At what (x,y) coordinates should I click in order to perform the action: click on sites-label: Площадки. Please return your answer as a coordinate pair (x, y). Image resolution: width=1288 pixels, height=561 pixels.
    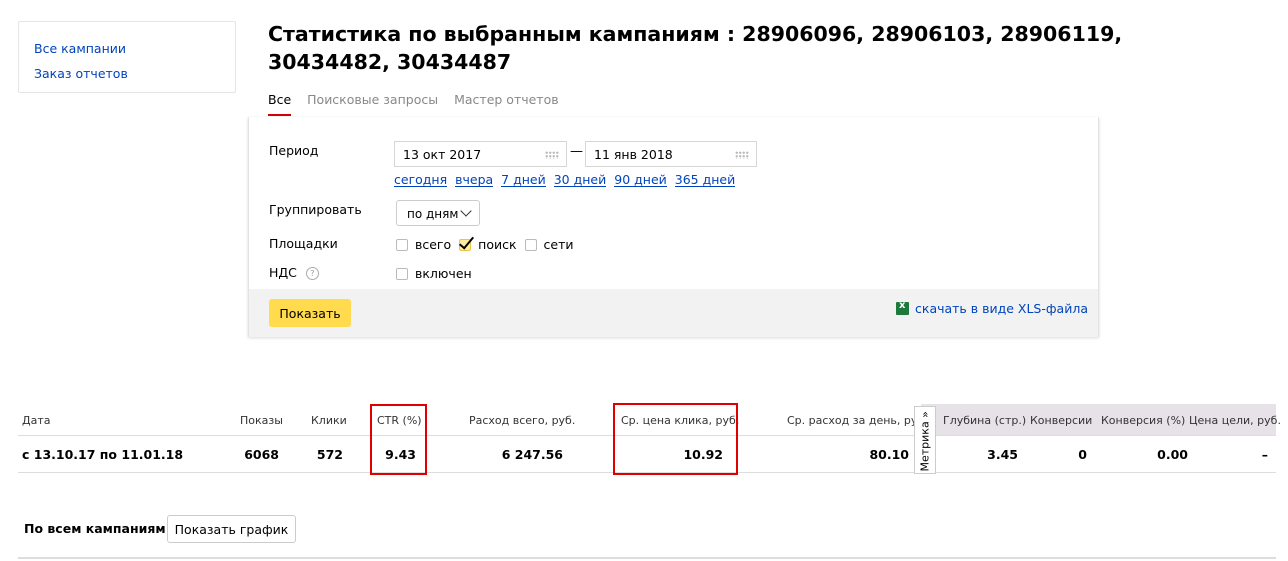
    Looking at the image, I should click on (303, 243).